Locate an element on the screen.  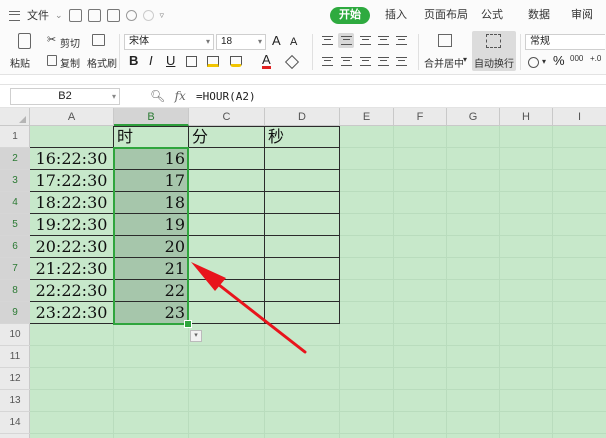
tab-formulas: 公式 is located at coordinates (492, 15).